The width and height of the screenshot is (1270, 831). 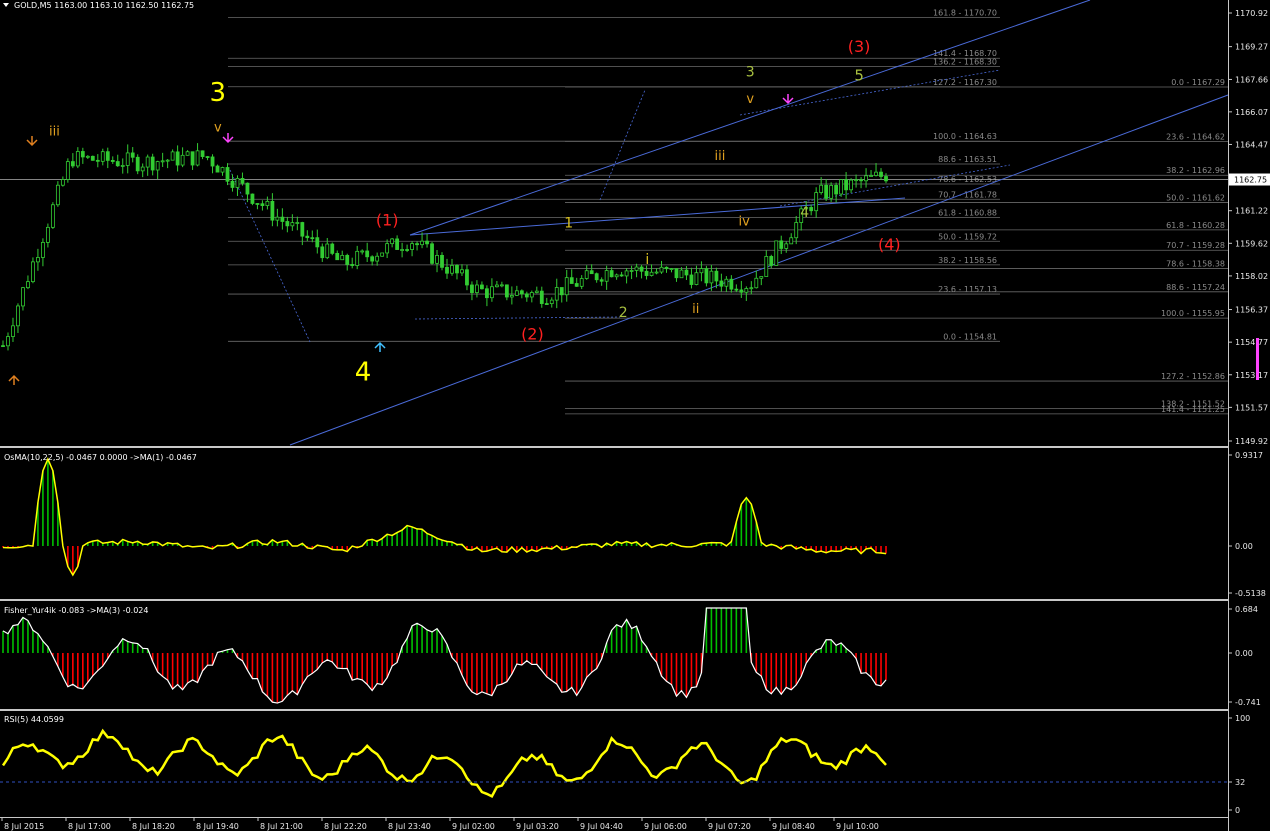 I want to click on fib-label: 88.6 - 1157.24, so click(x=1195, y=287).